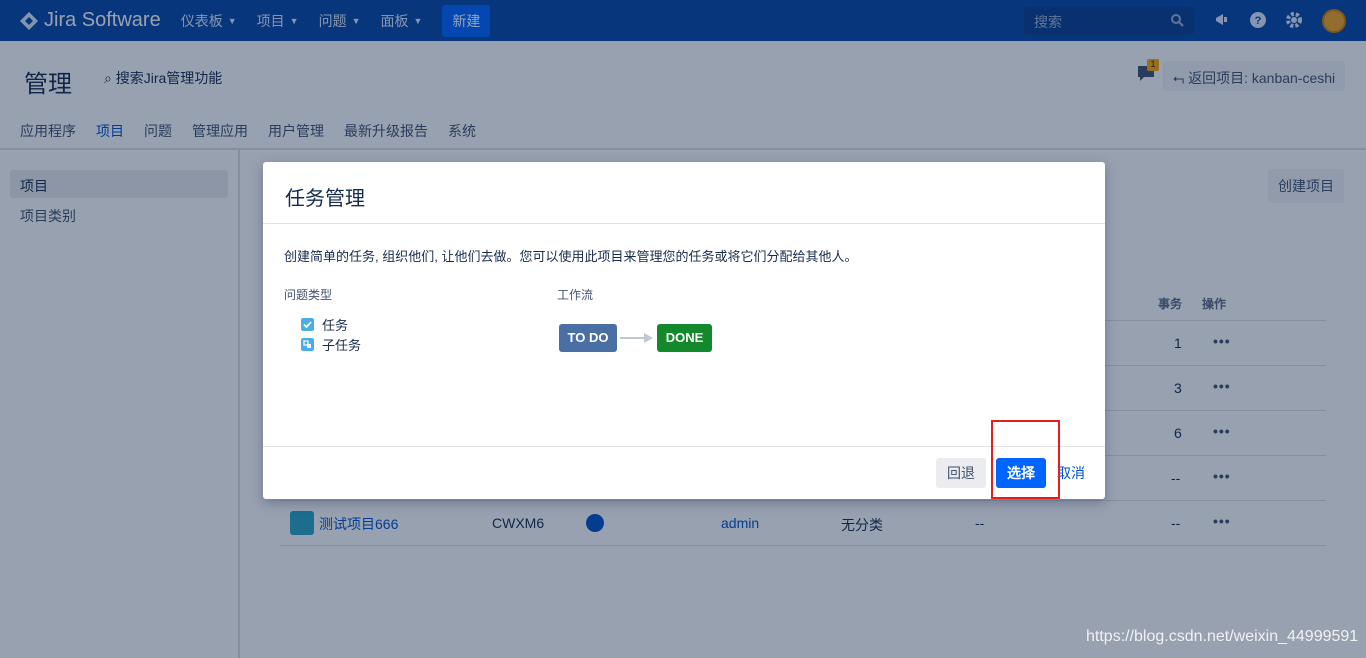 The width and height of the screenshot is (1366, 658). I want to click on dialog-header-divider, so click(684, 223).